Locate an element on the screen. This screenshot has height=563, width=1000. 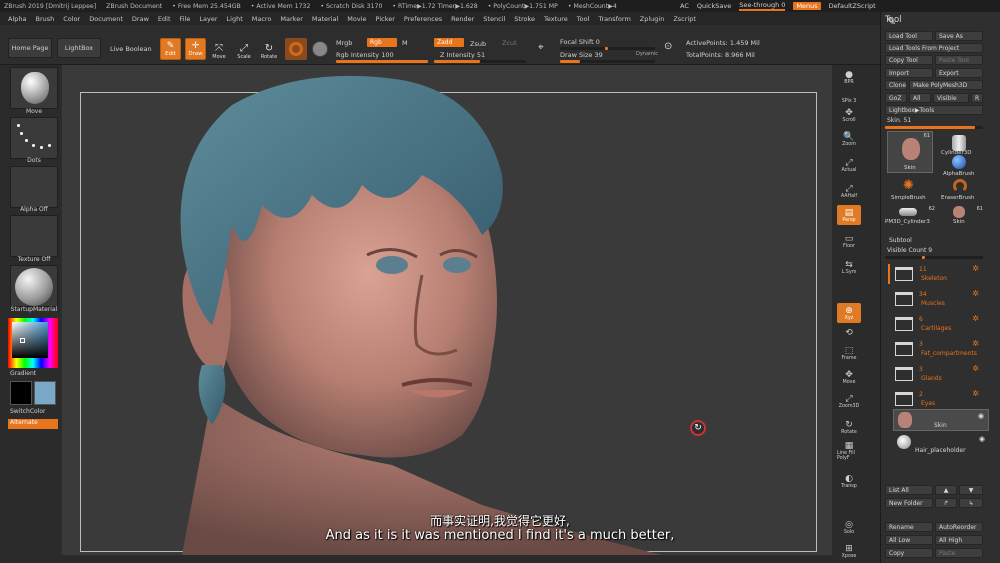
import-button: Import is located at coordinates (909, 73).